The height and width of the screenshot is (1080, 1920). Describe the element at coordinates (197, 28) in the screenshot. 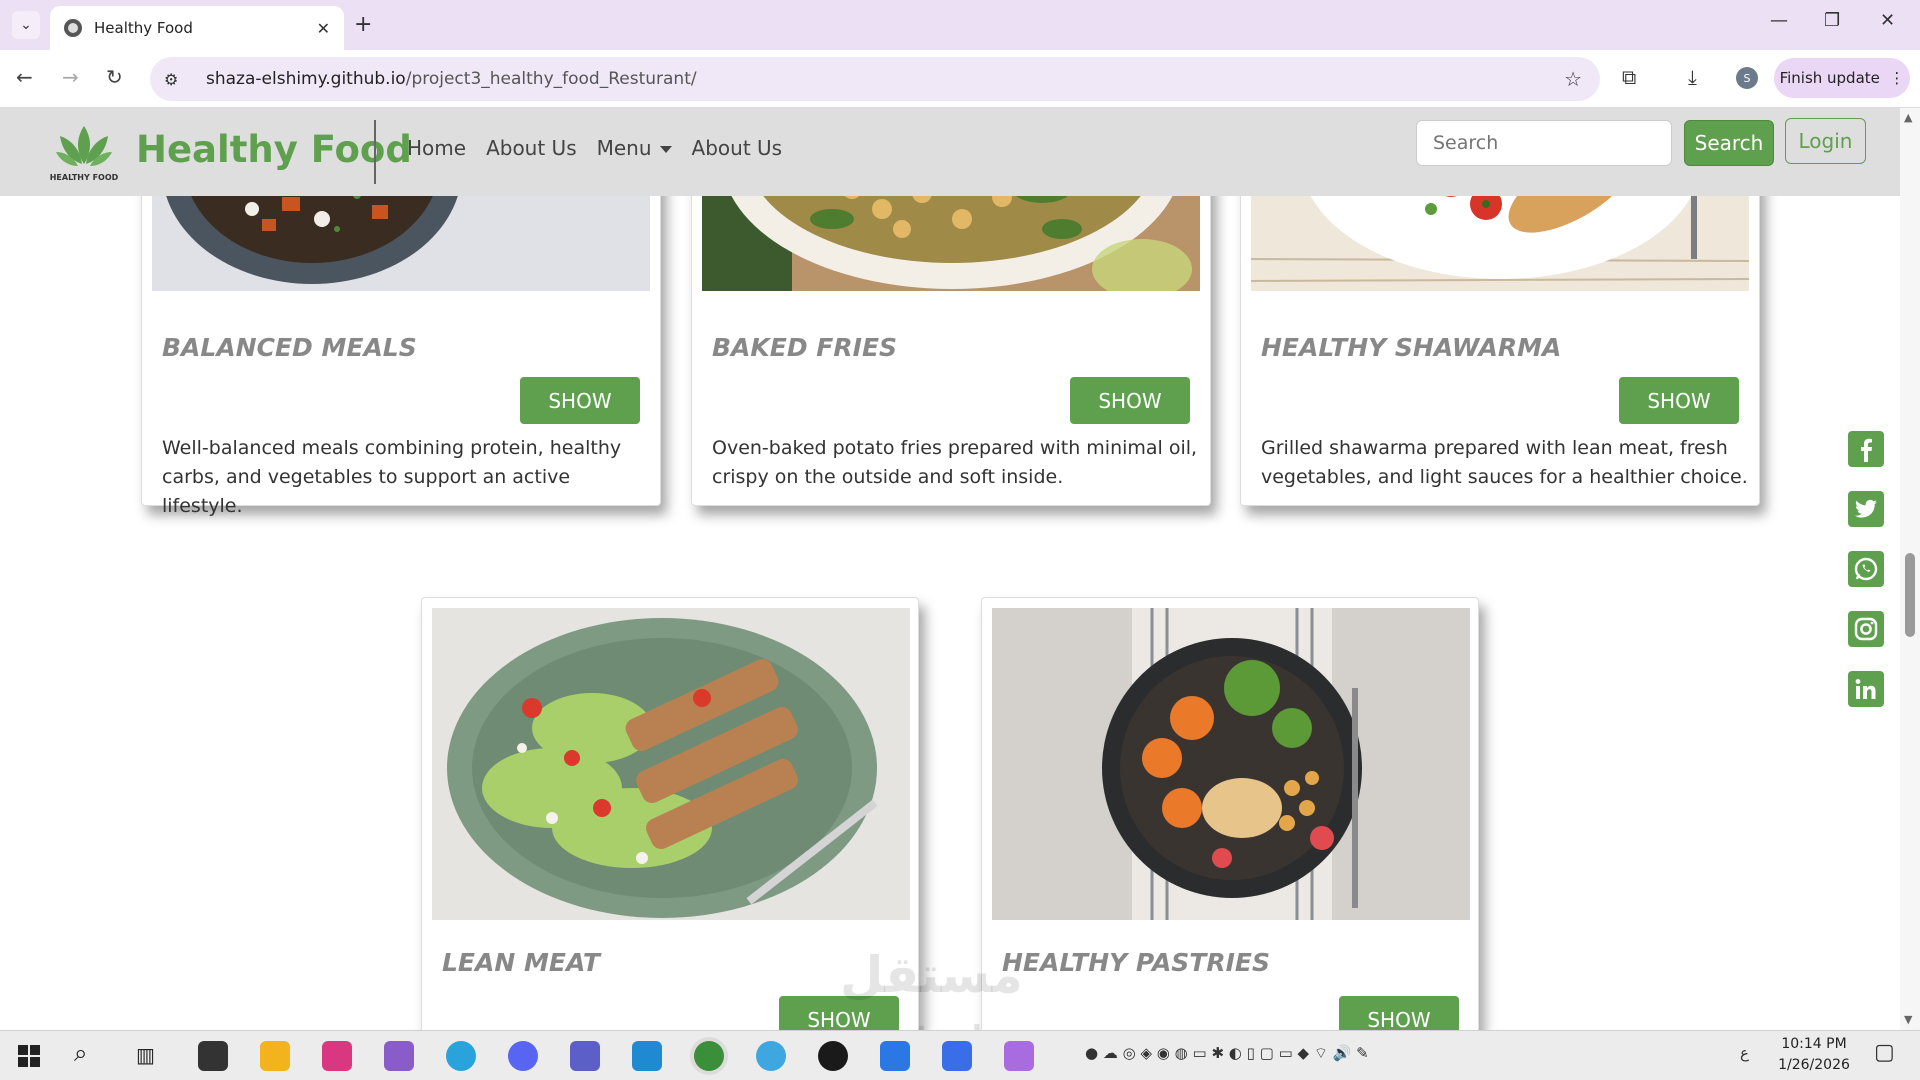

I see `browser-tab-active: Healthy Food ✕` at that location.